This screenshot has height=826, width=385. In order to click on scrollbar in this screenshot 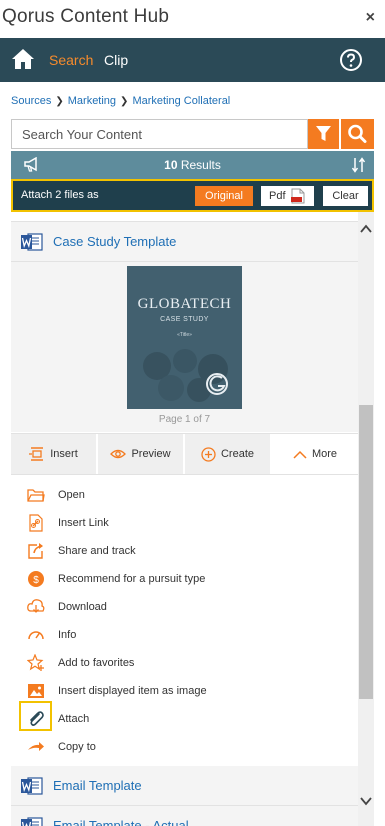, I will do `click(366, 519)`.